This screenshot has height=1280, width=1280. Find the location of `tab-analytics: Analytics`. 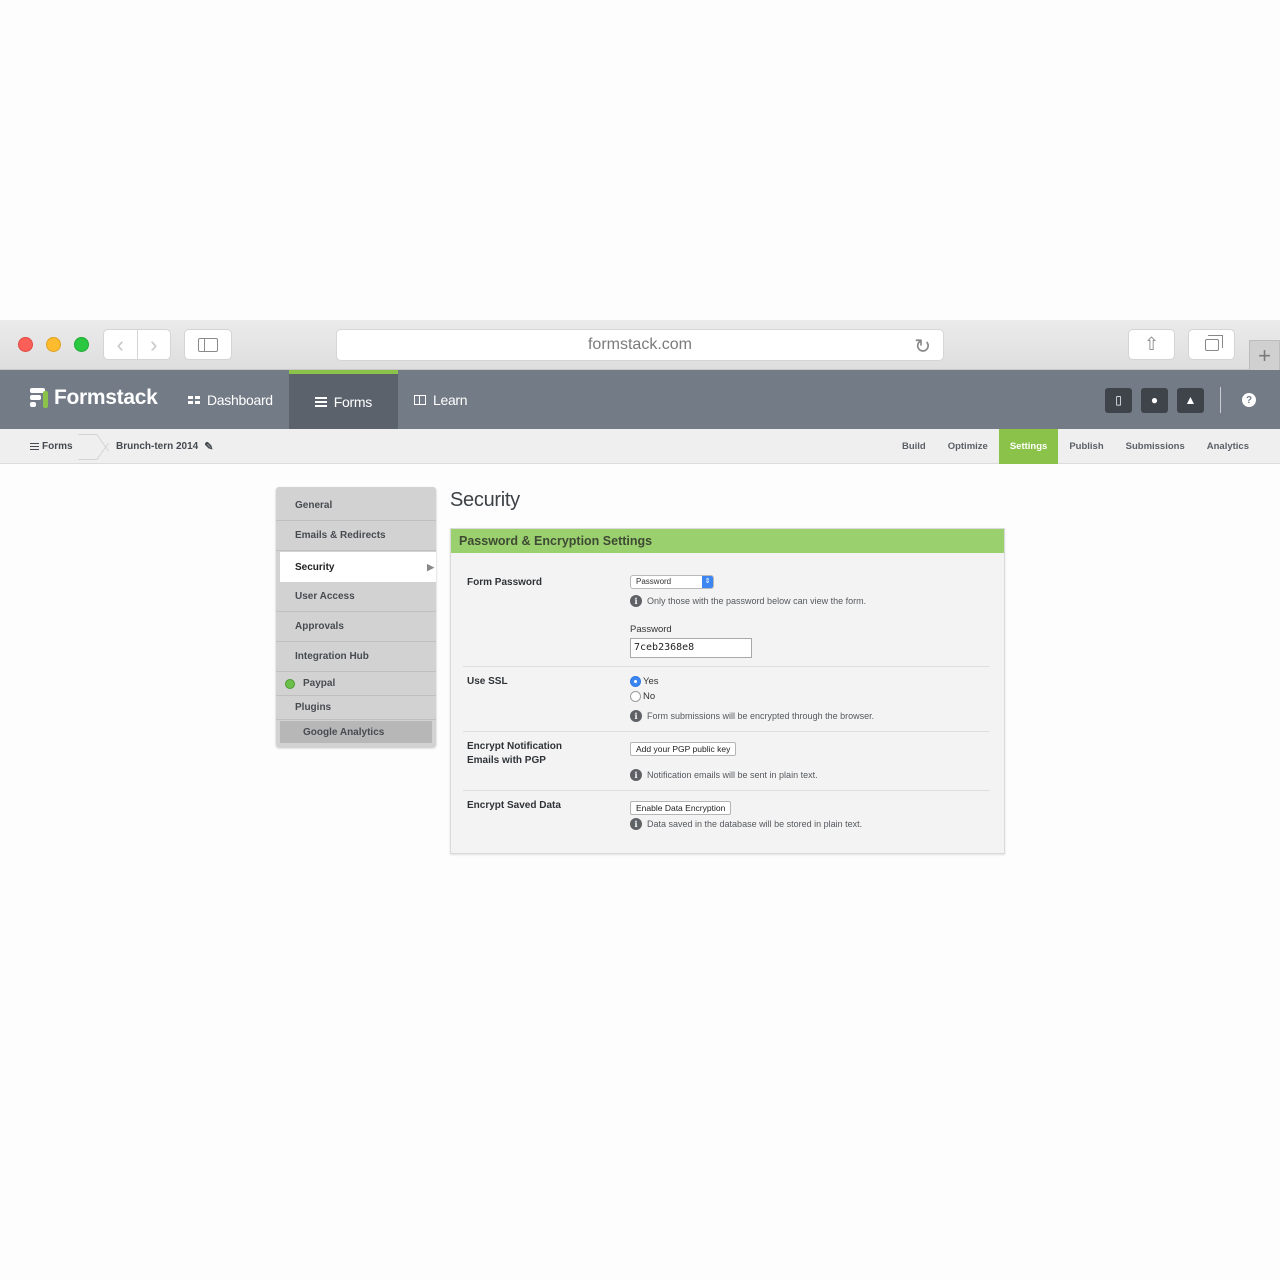

tab-analytics: Analytics is located at coordinates (1228, 446).